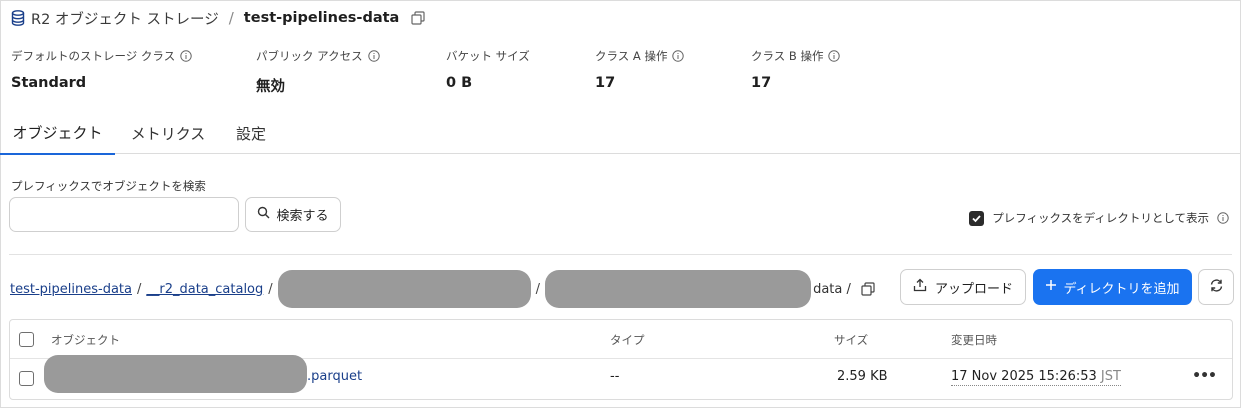 The image size is (1241, 408). Describe the element at coordinates (93, 56) in the screenshot. I see `stat-label: デフォルトのストレージ クラス` at that location.